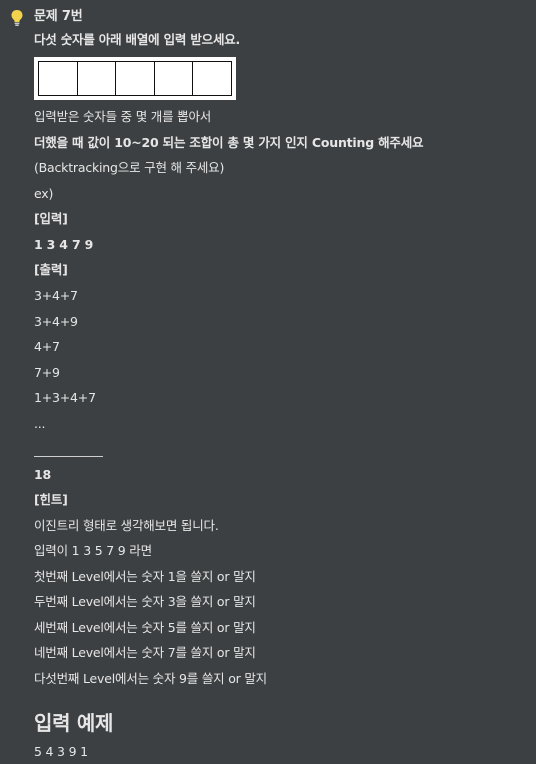 This screenshot has height=764, width=536. Describe the element at coordinates (145, 652) in the screenshot. I see `hint-line: 네번째 Level에서는 숫자 7를 쓸지 or 말지` at that location.